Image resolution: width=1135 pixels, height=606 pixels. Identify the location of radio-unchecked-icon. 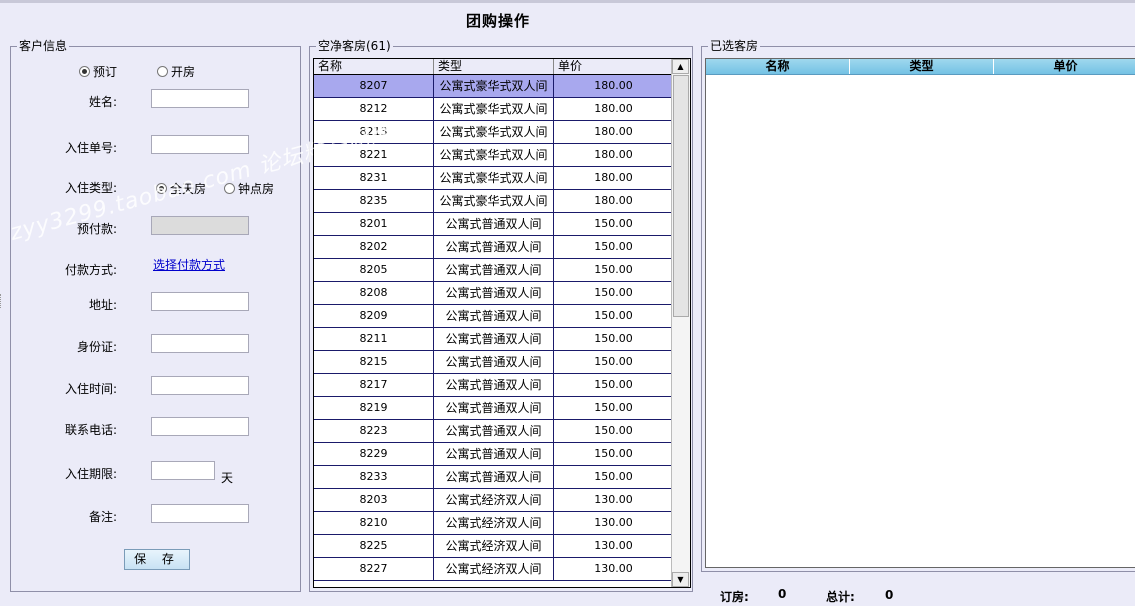
(162, 71).